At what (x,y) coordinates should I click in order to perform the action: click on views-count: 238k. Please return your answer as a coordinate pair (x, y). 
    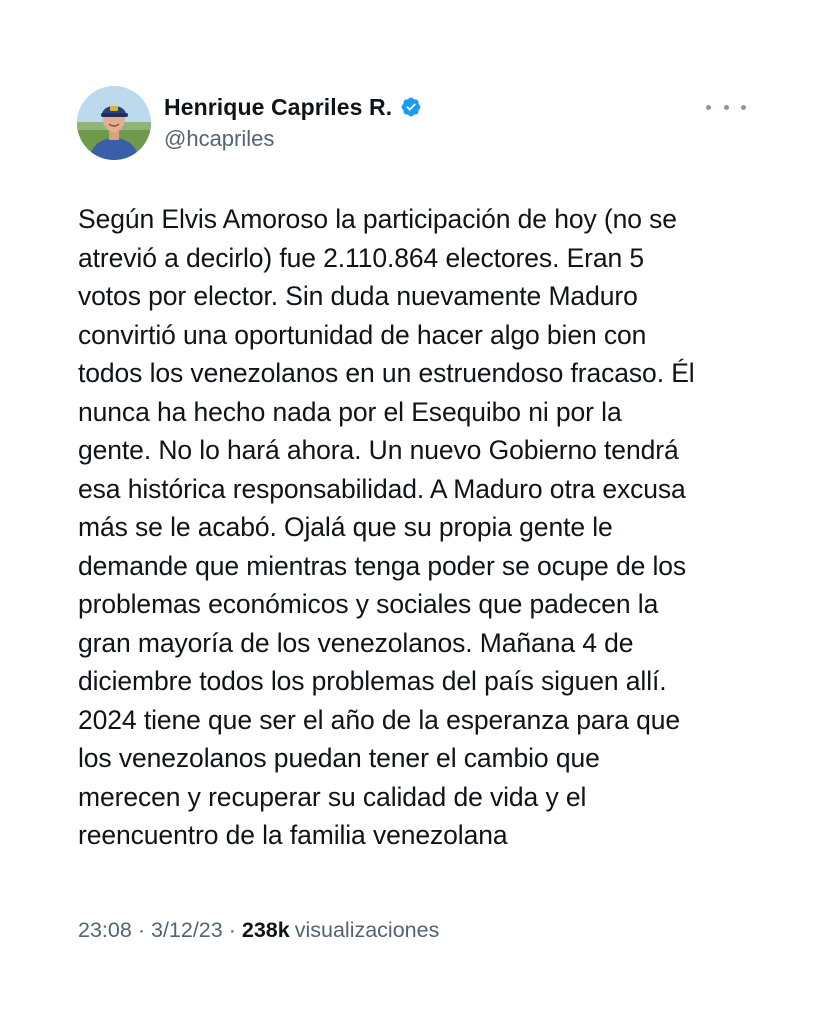
    Looking at the image, I should click on (266, 930).